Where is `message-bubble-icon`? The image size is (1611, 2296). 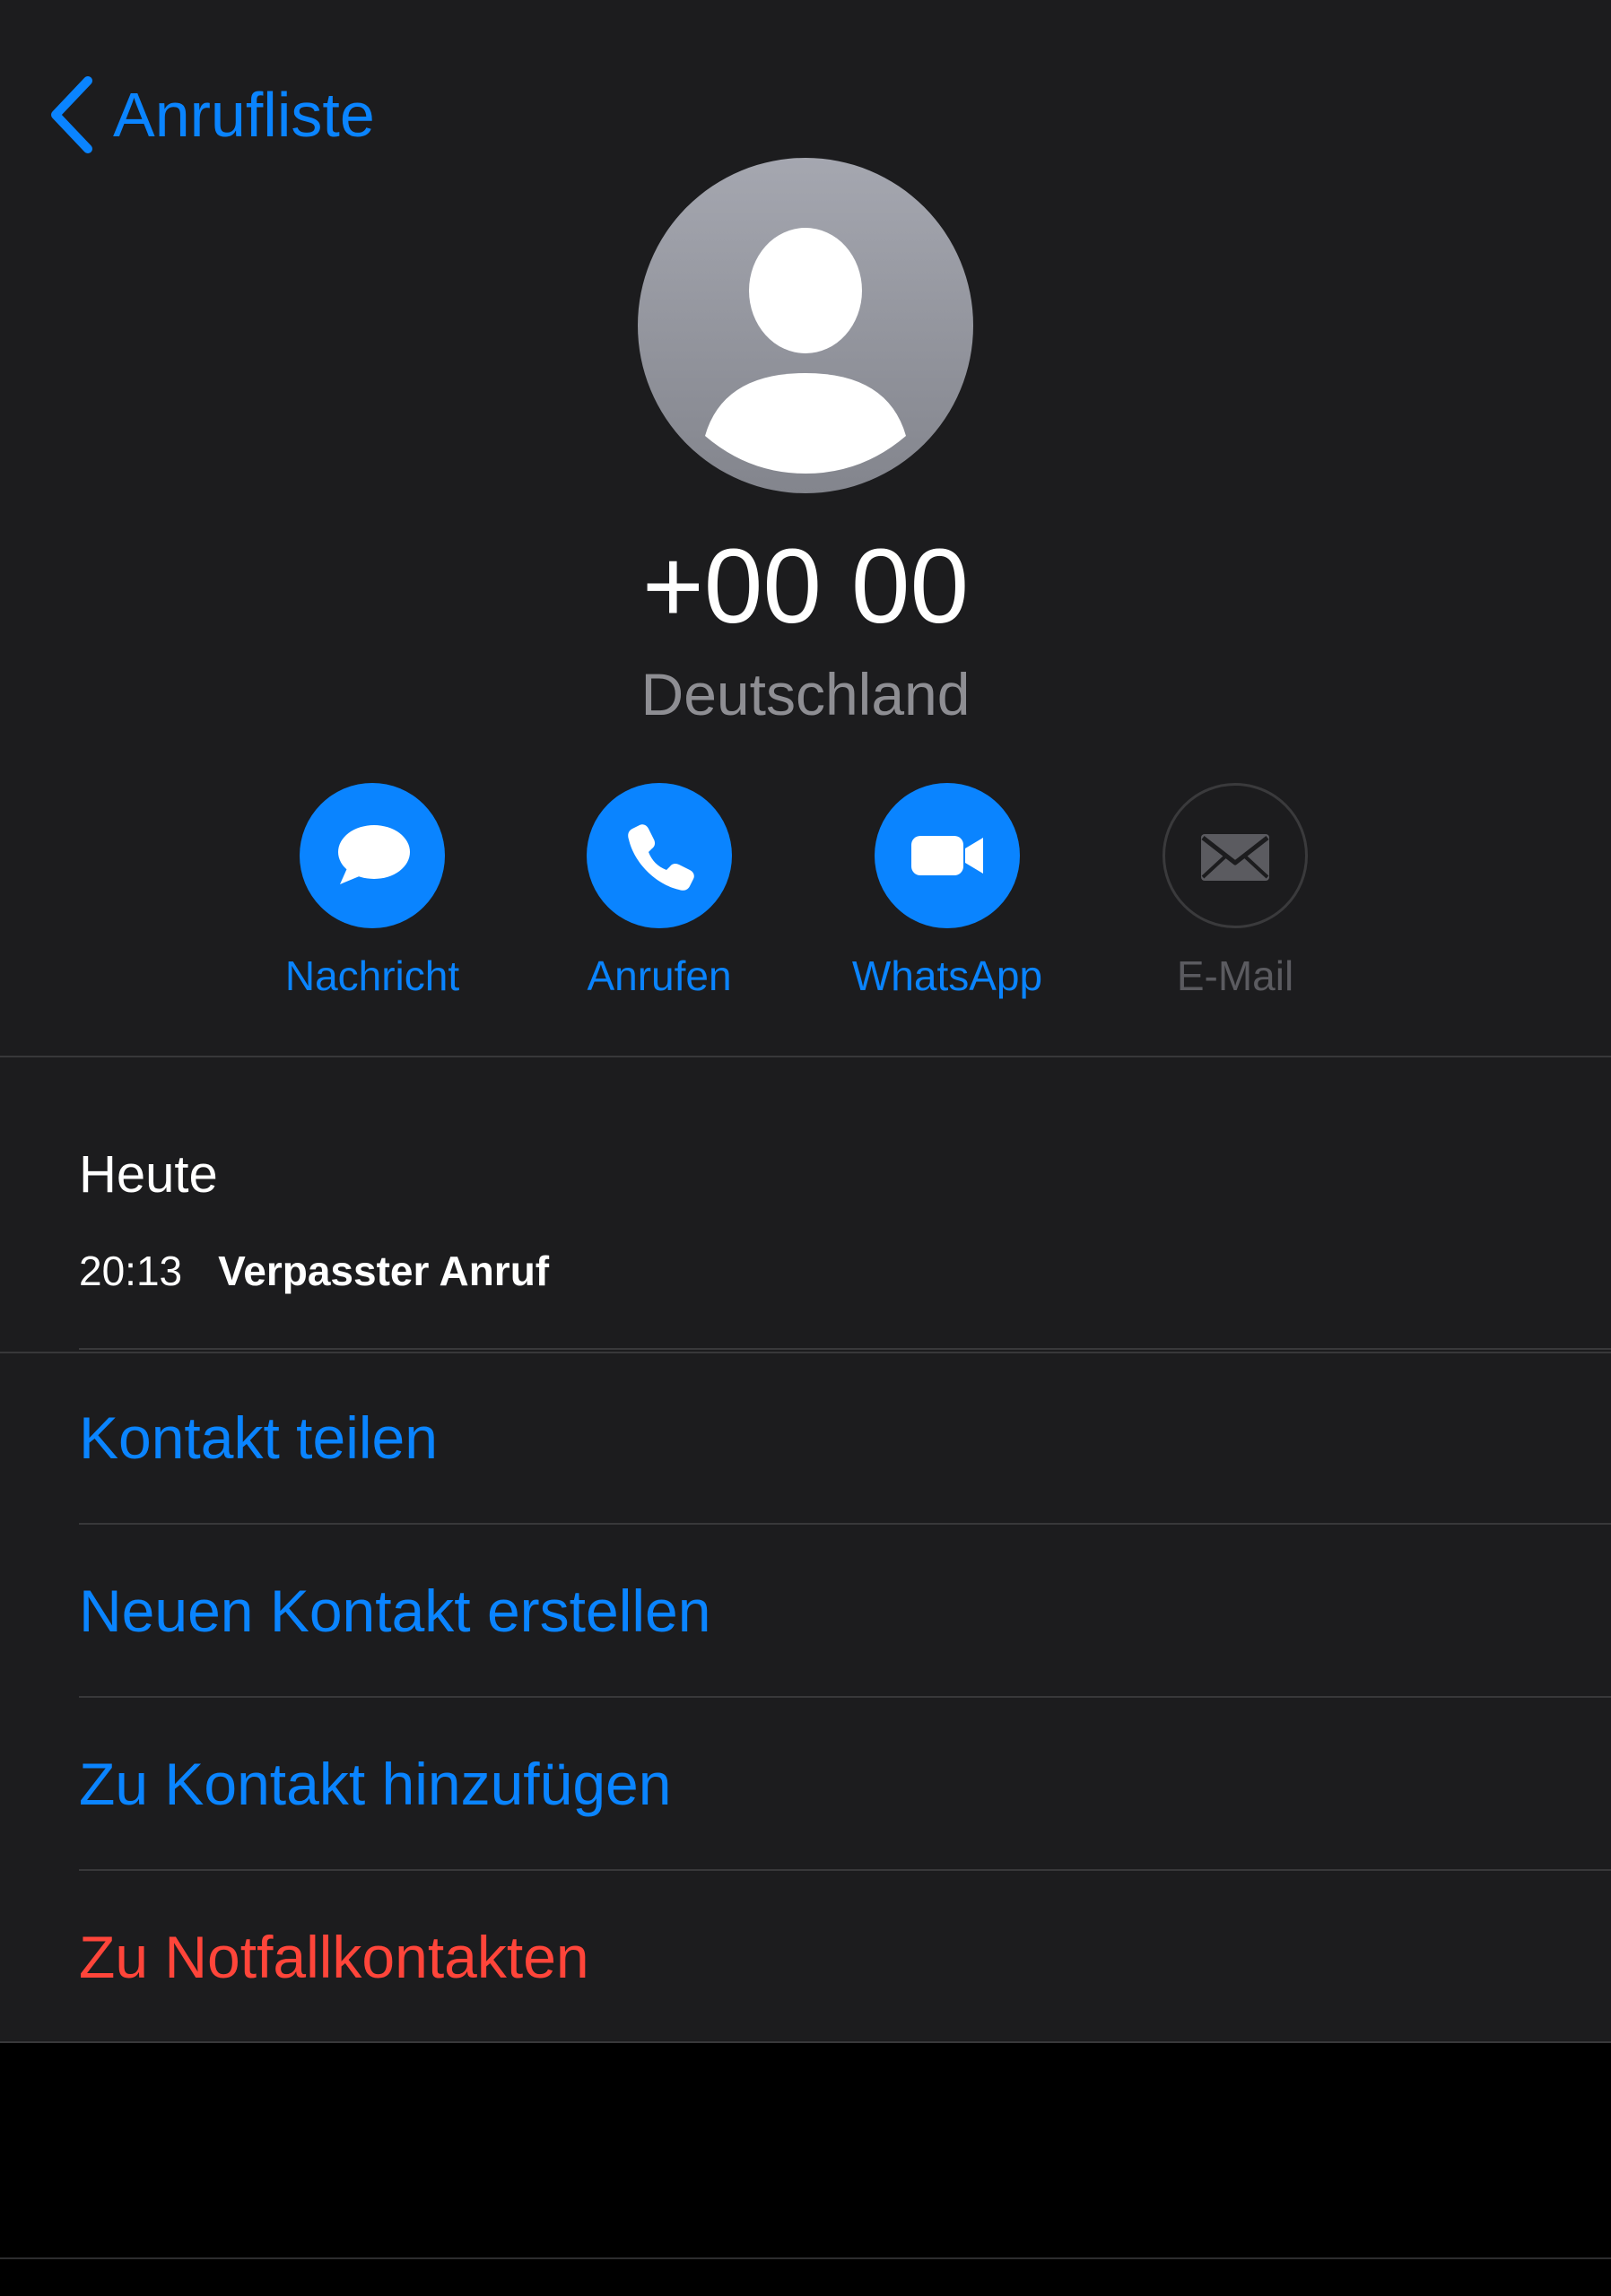 message-bubble-icon is located at coordinates (374, 854).